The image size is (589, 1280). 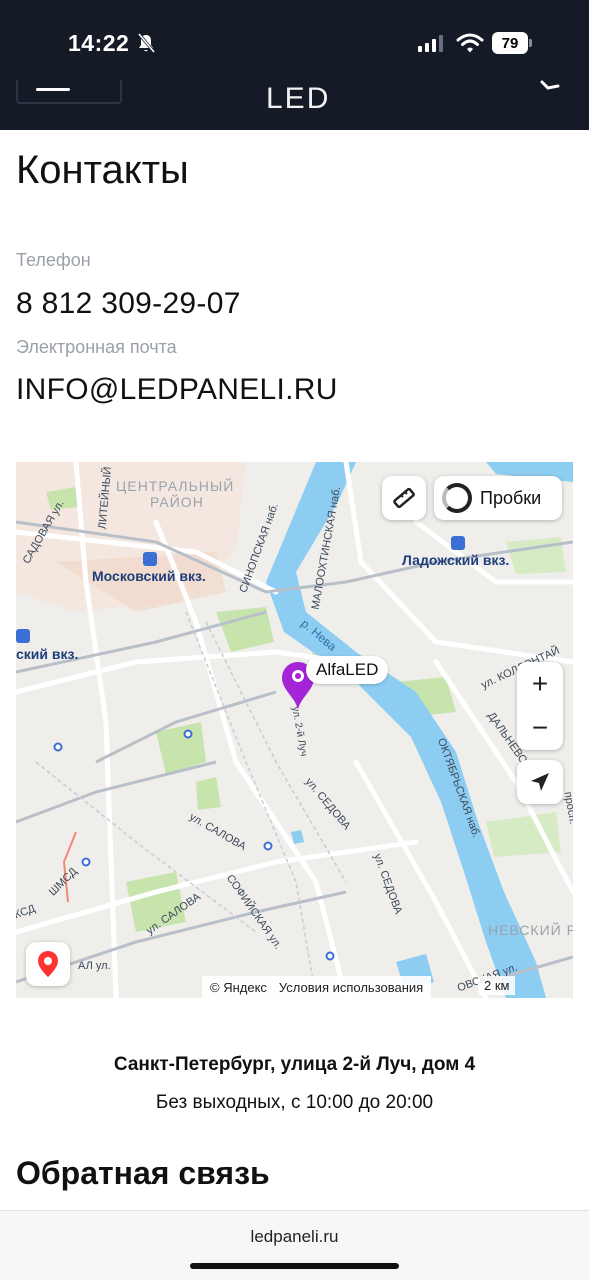 I want to click on map-label-ladozhsky: Ладожский вкз., so click(x=456, y=560).